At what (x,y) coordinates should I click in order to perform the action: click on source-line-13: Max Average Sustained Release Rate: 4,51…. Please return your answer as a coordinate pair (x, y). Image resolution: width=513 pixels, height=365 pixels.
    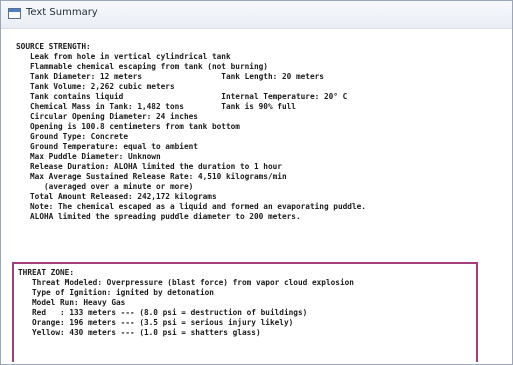
    Looking at the image, I should click on (151, 176).